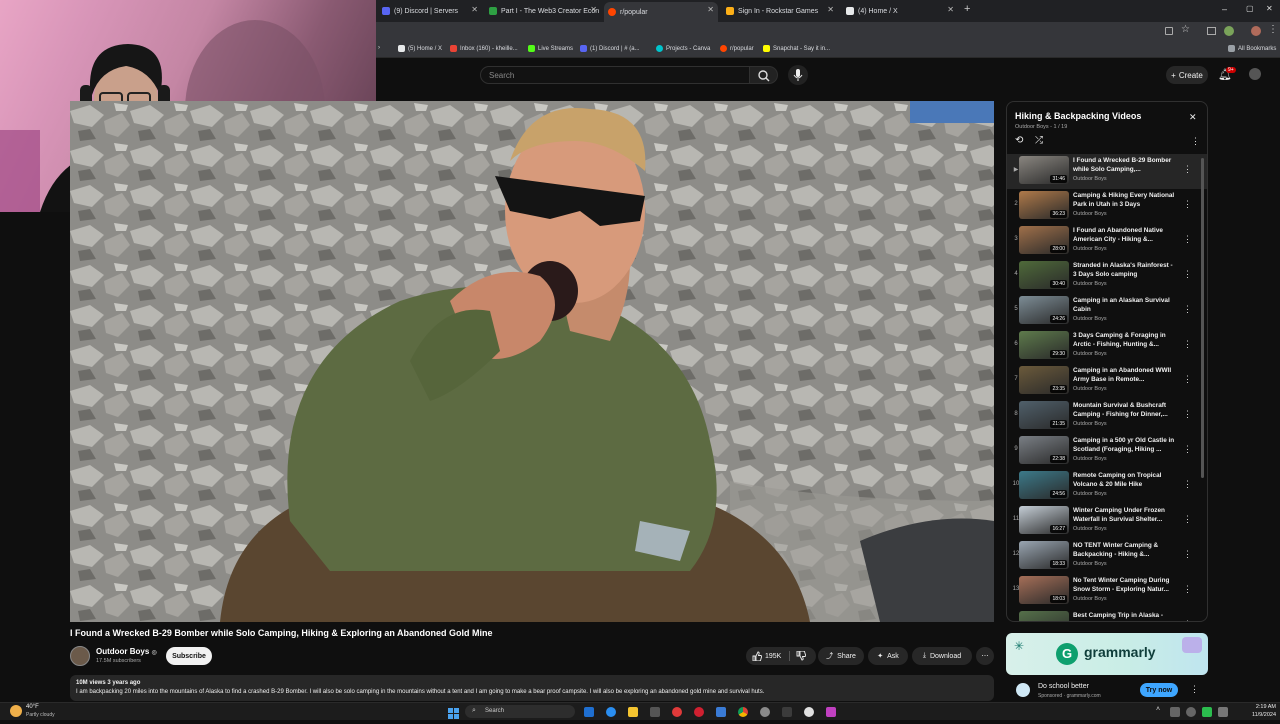 This screenshot has width=1280, height=724. Describe the element at coordinates (1044, 275) in the screenshot. I see `playlist-item-thumbnail: 30:40` at that location.